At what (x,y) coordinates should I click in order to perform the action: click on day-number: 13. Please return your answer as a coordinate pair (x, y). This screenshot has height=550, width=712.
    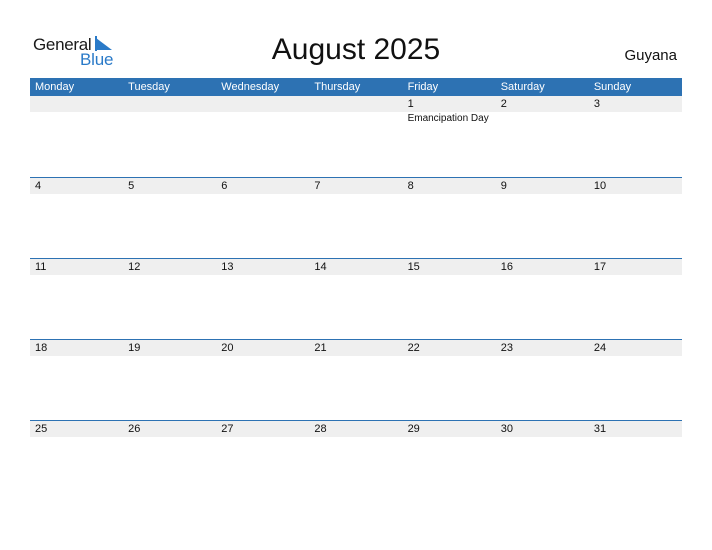
    Looking at the image, I should click on (227, 267).